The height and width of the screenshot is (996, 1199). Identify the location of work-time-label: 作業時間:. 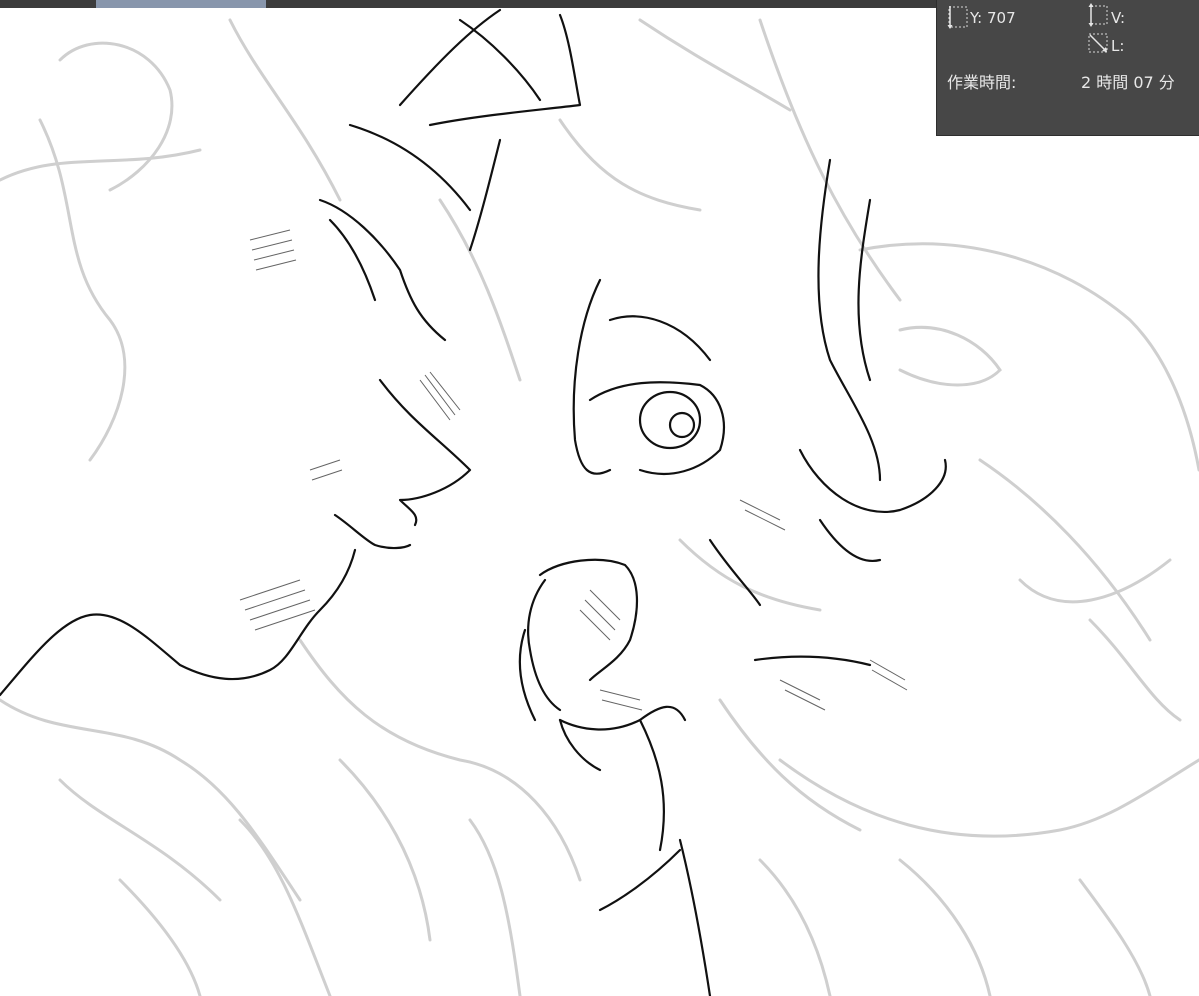
(982, 82).